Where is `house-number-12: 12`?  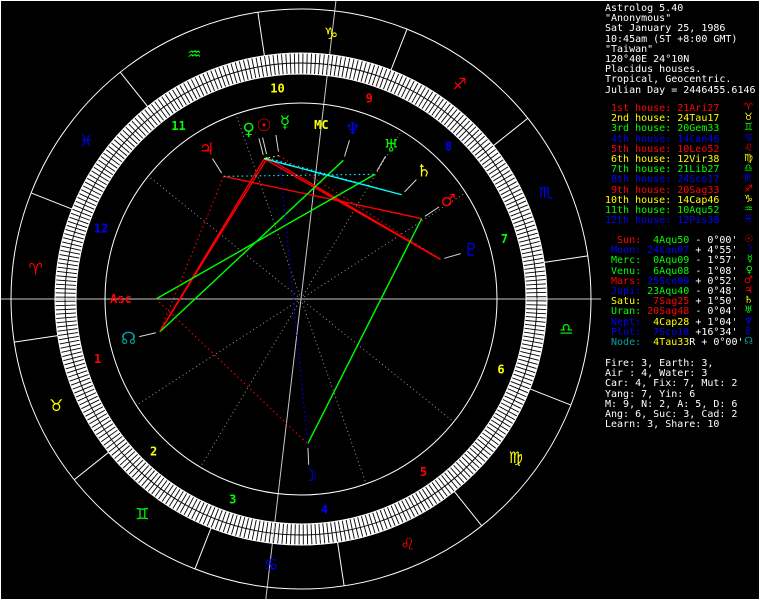 house-number-12: 12 is located at coordinates (101, 229).